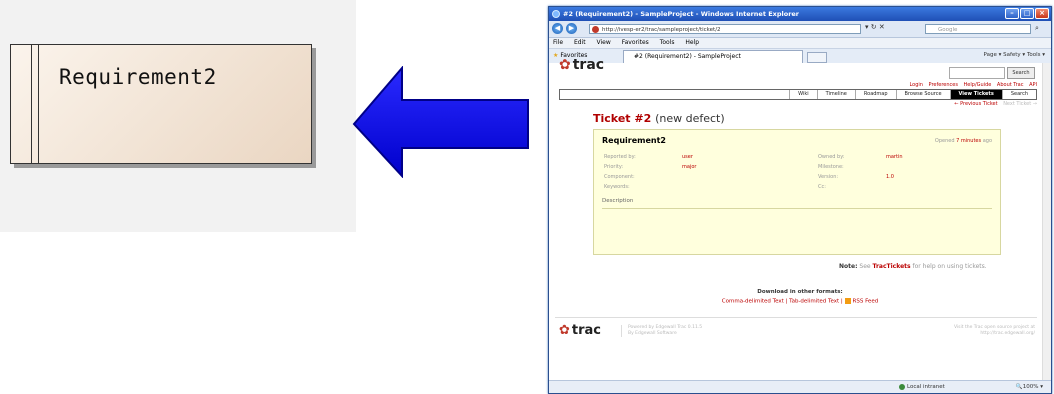  I want to click on nav-search: Search, so click(1018, 94).